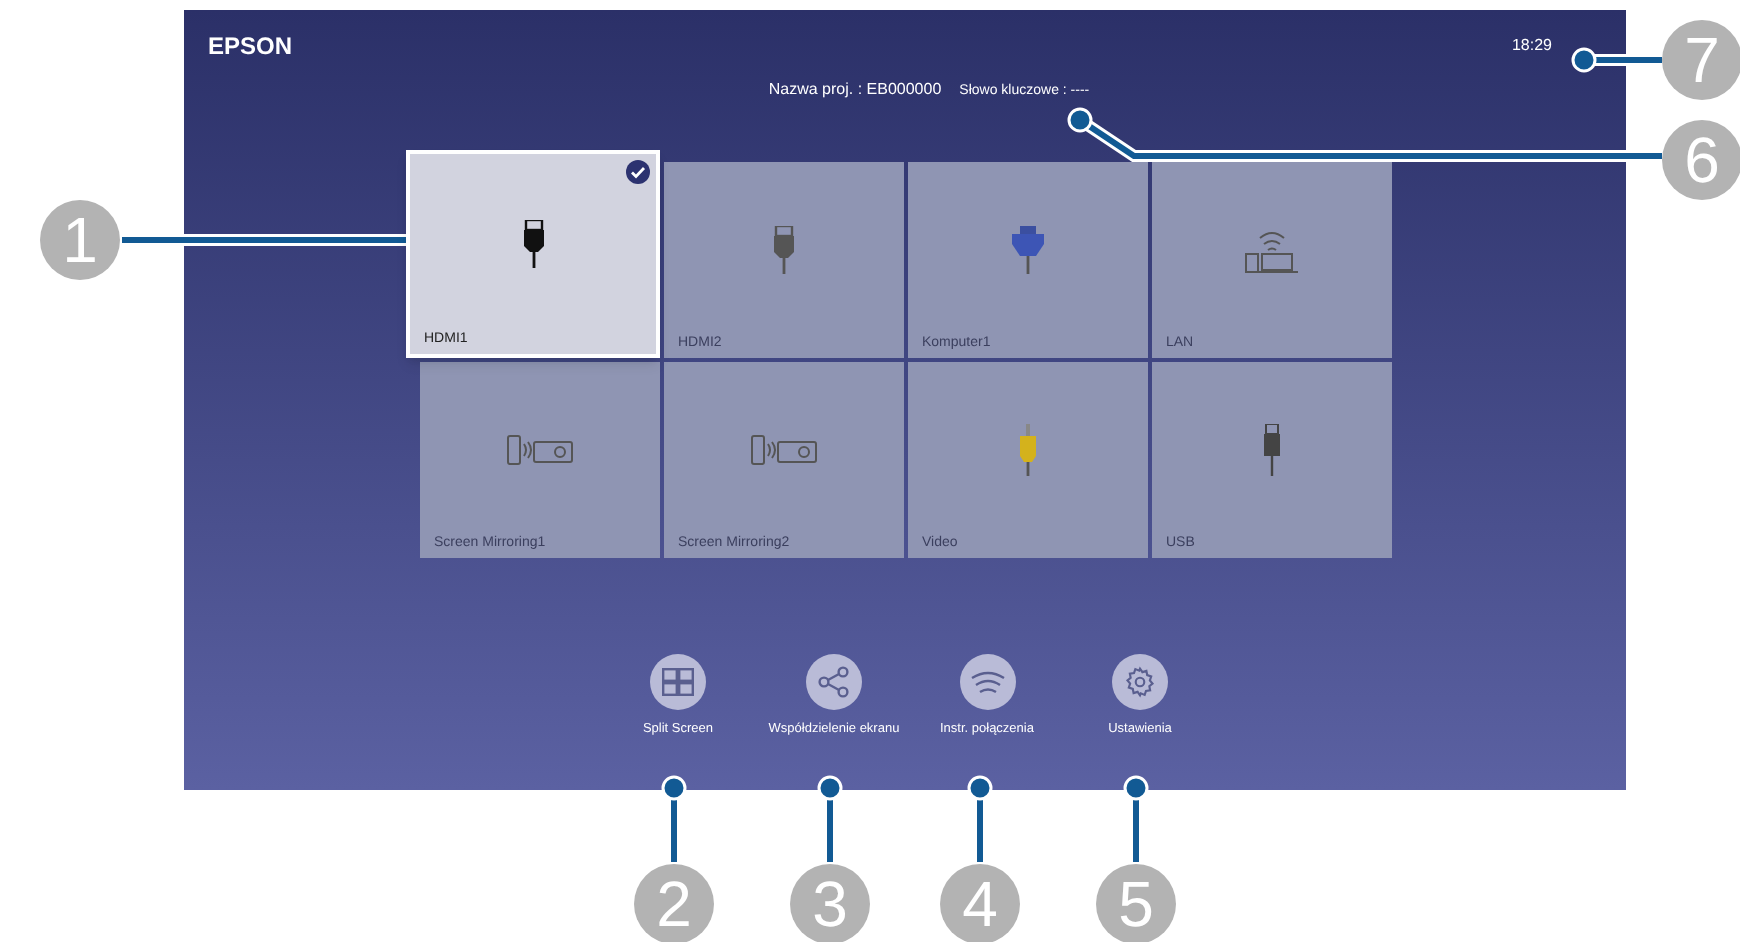  I want to click on callout-number: 4, so click(980, 903).